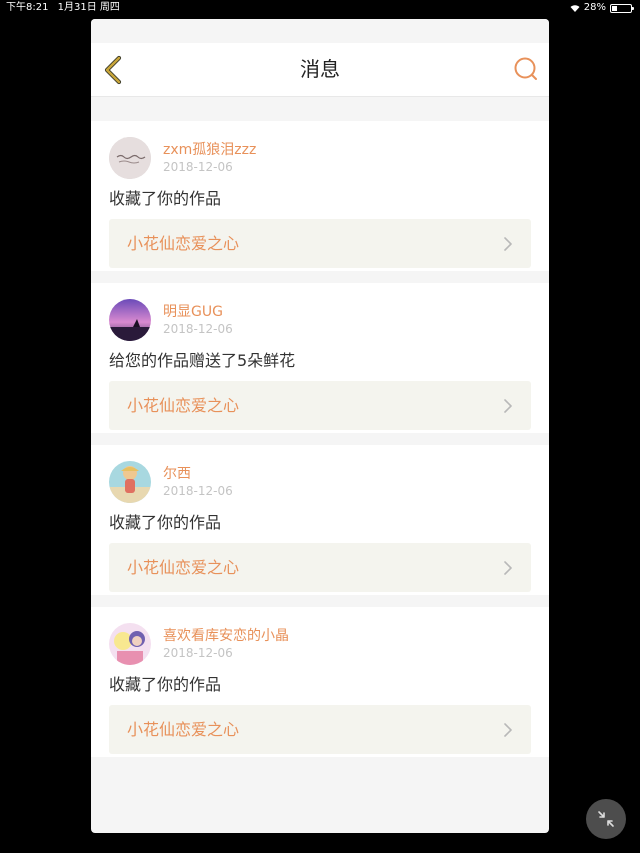 This screenshot has width=640, height=853. What do you see at coordinates (320, 682) in the screenshot?
I see `message-card: 喜欢看库安恋的小晶 2018-12-06 收藏了你的作品 小花仙恋爱之心` at bounding box center [320, 682].